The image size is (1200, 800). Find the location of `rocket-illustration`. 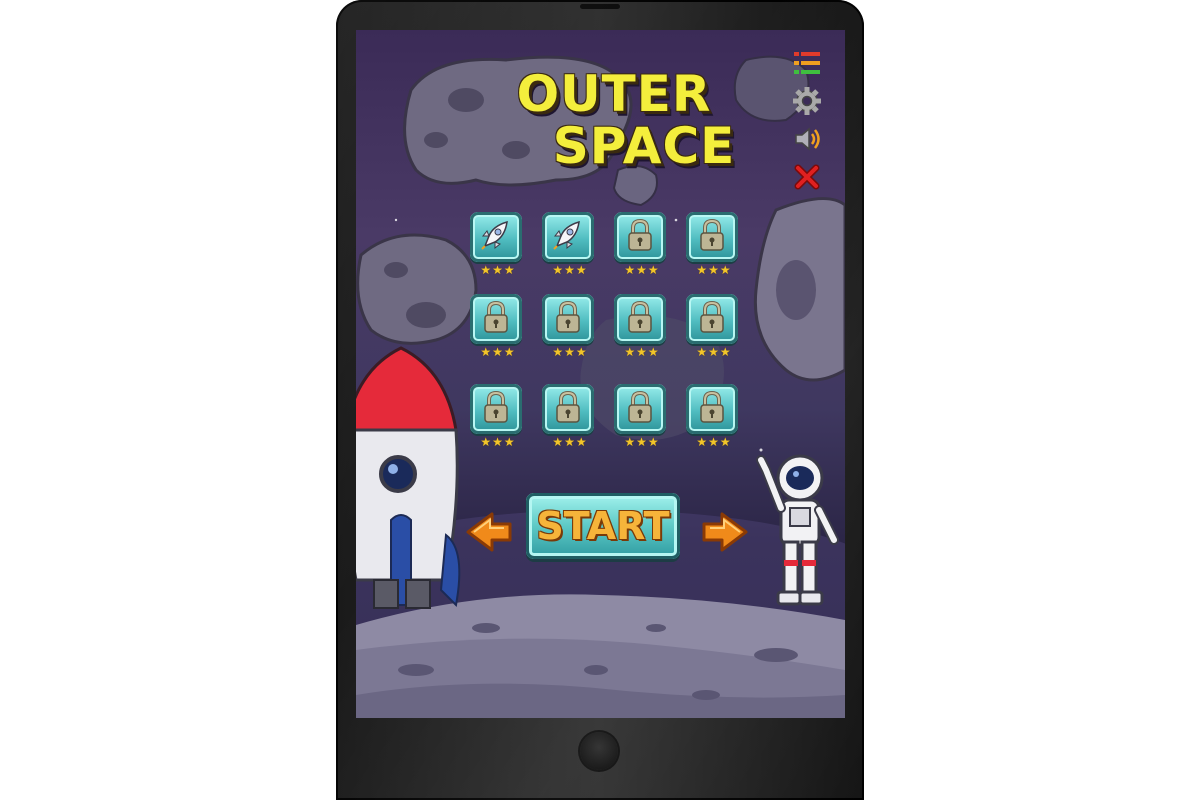

rocket-illustration is located at coordinates (408, 477).